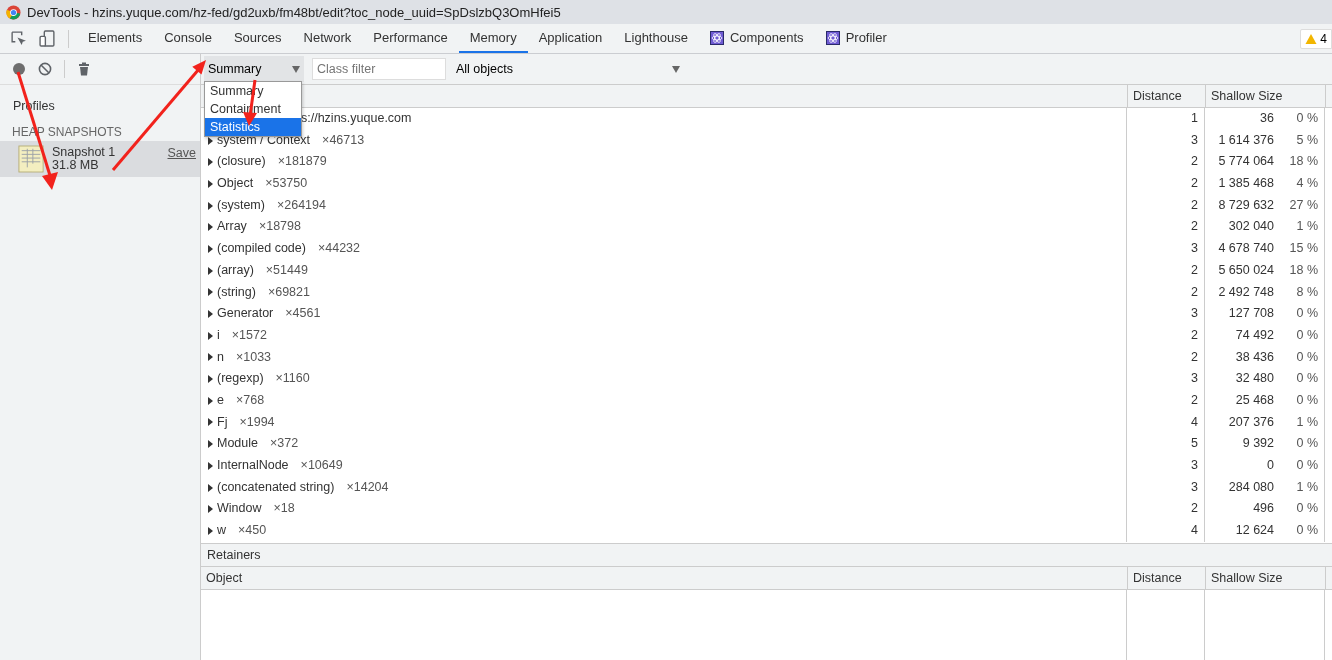 The height and width of the screenshot is (660, 1332). Describe the element at coordinates (1303, 270) in the screenshot. I see `percent-cell-text: 18 %` at that location.